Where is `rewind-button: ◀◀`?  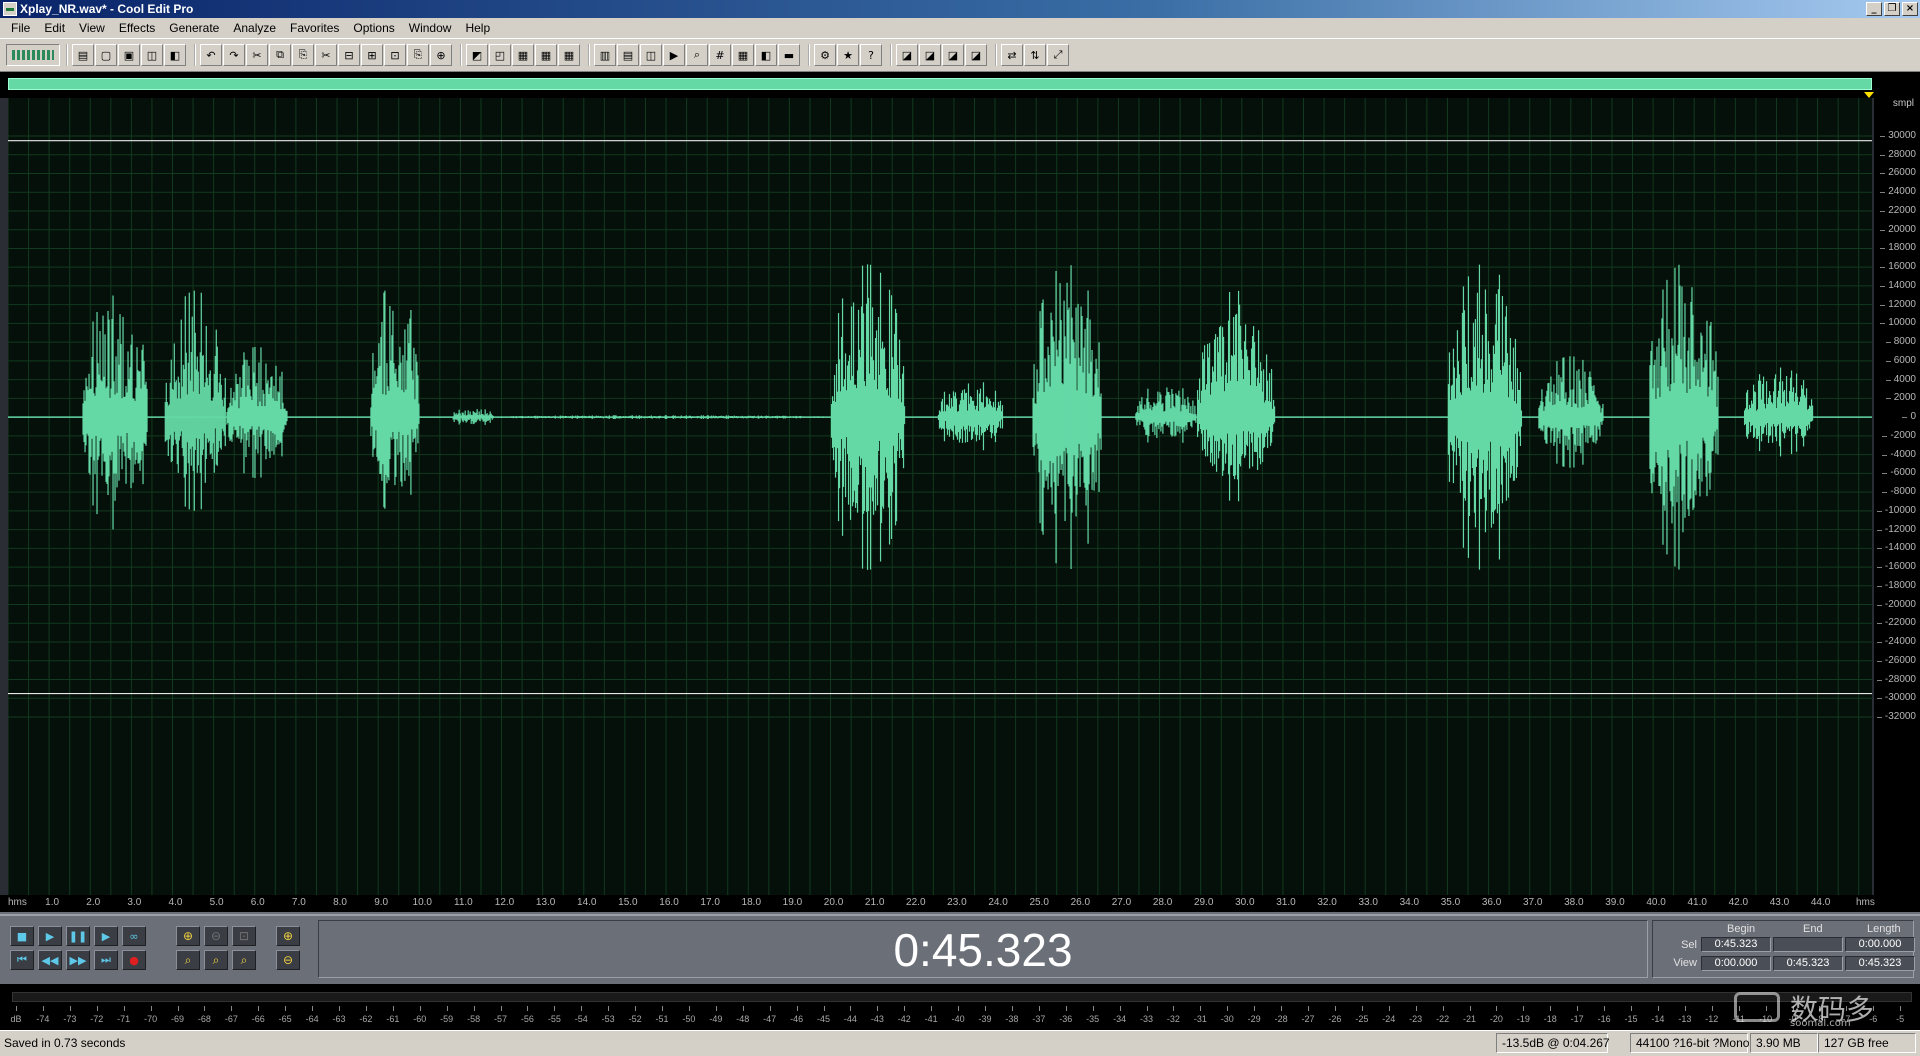 rewind-button: ◀◀ is located at coordinates (50, 960).